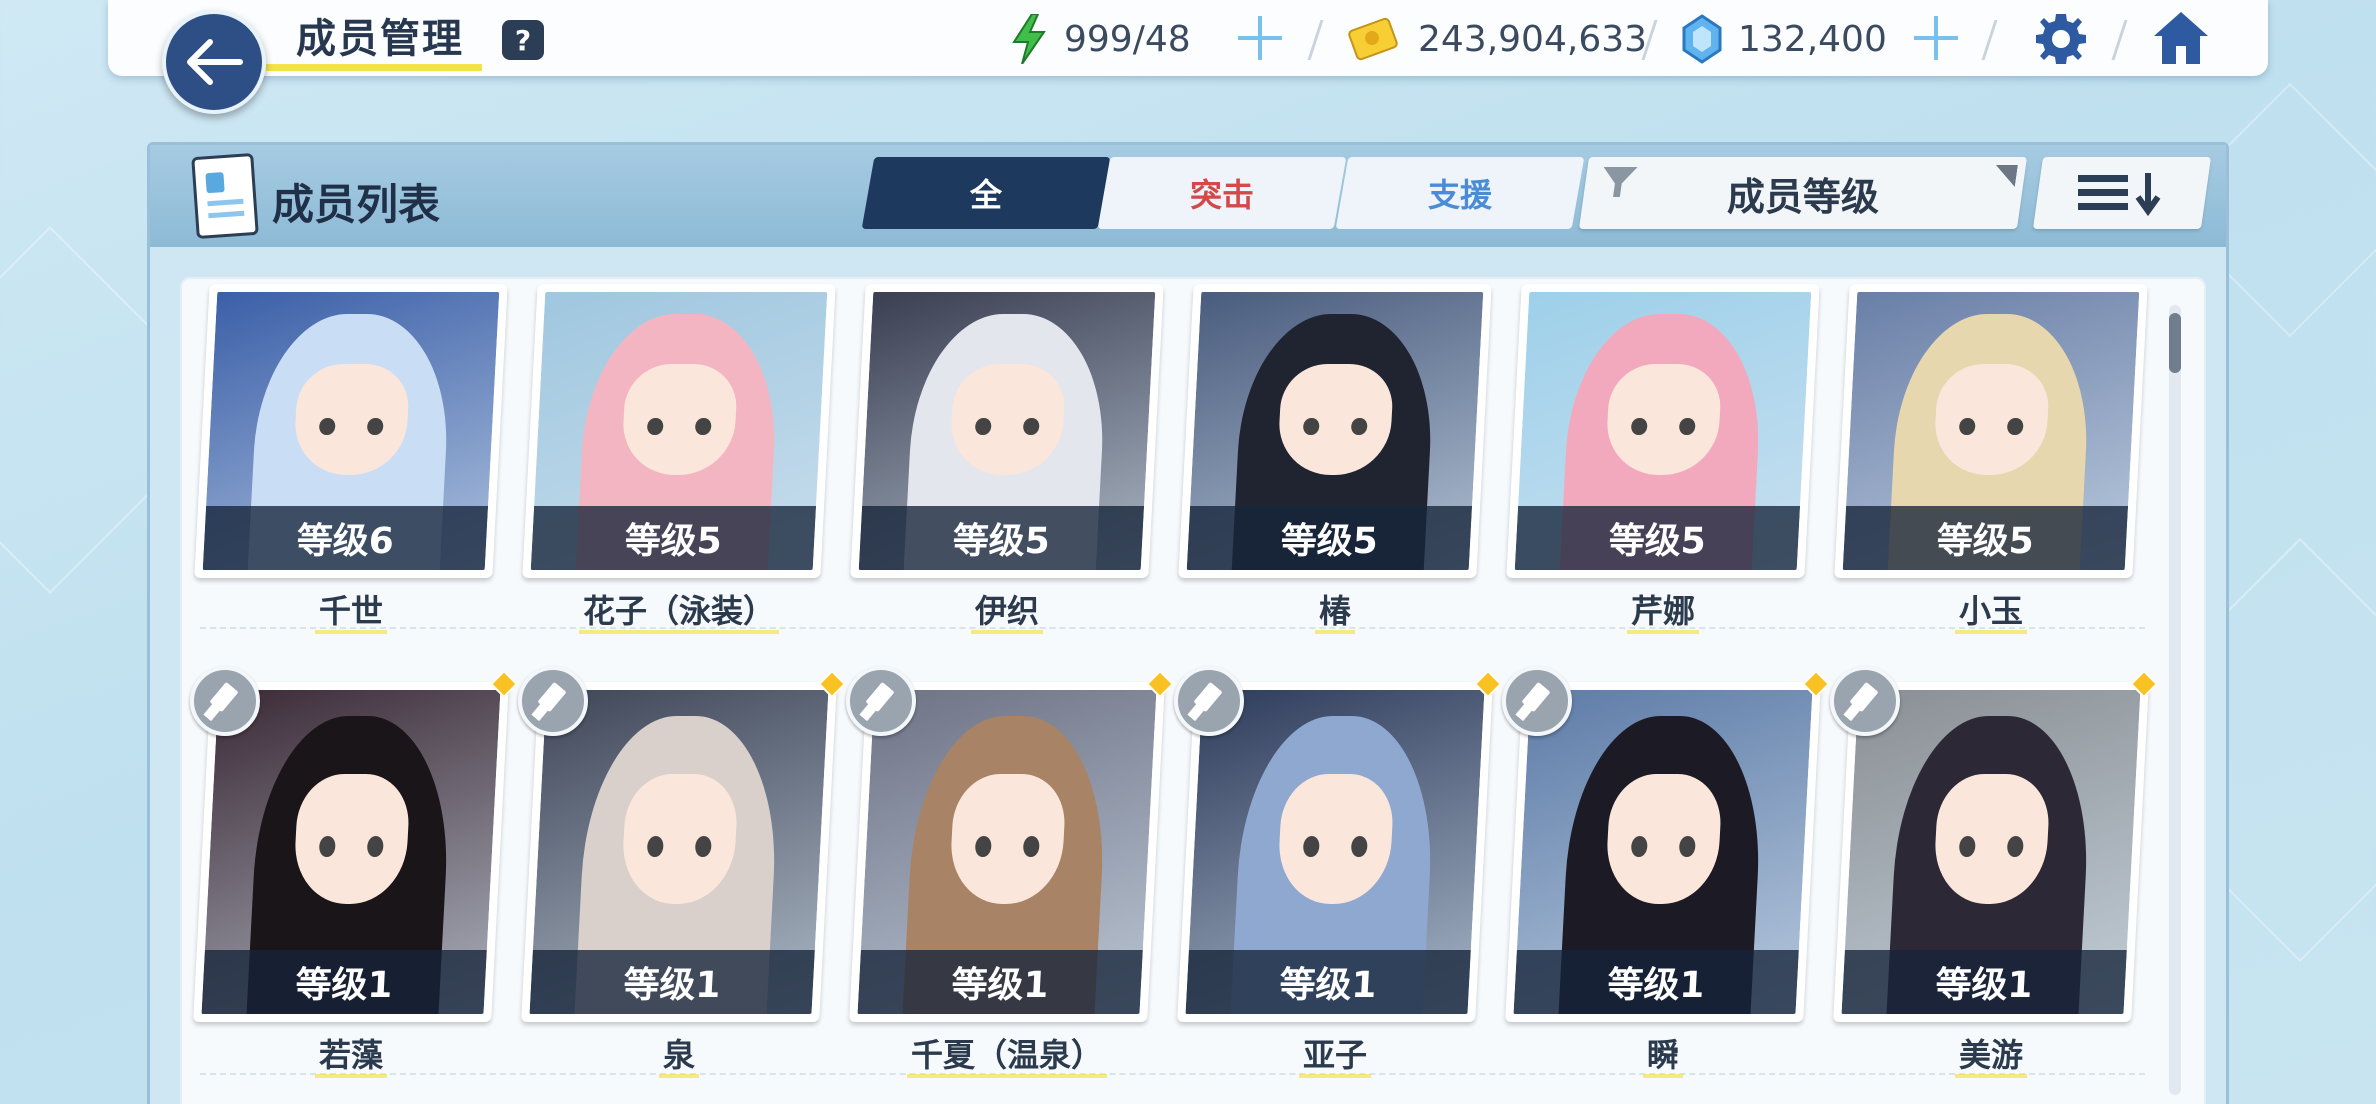 This screenshot has width=2376, height=1104. What do you see at coordinates (1127, 39) in the screenshot?
I see `ap-value: 999/48` at bounding box center [1127, 39].